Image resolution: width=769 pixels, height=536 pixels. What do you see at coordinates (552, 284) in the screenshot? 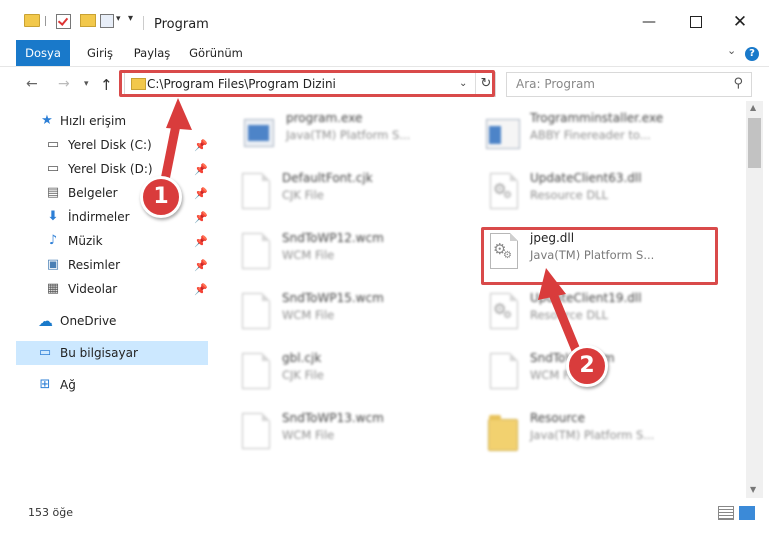
I see `arrow-2-head` at bounding box center [552, 284].